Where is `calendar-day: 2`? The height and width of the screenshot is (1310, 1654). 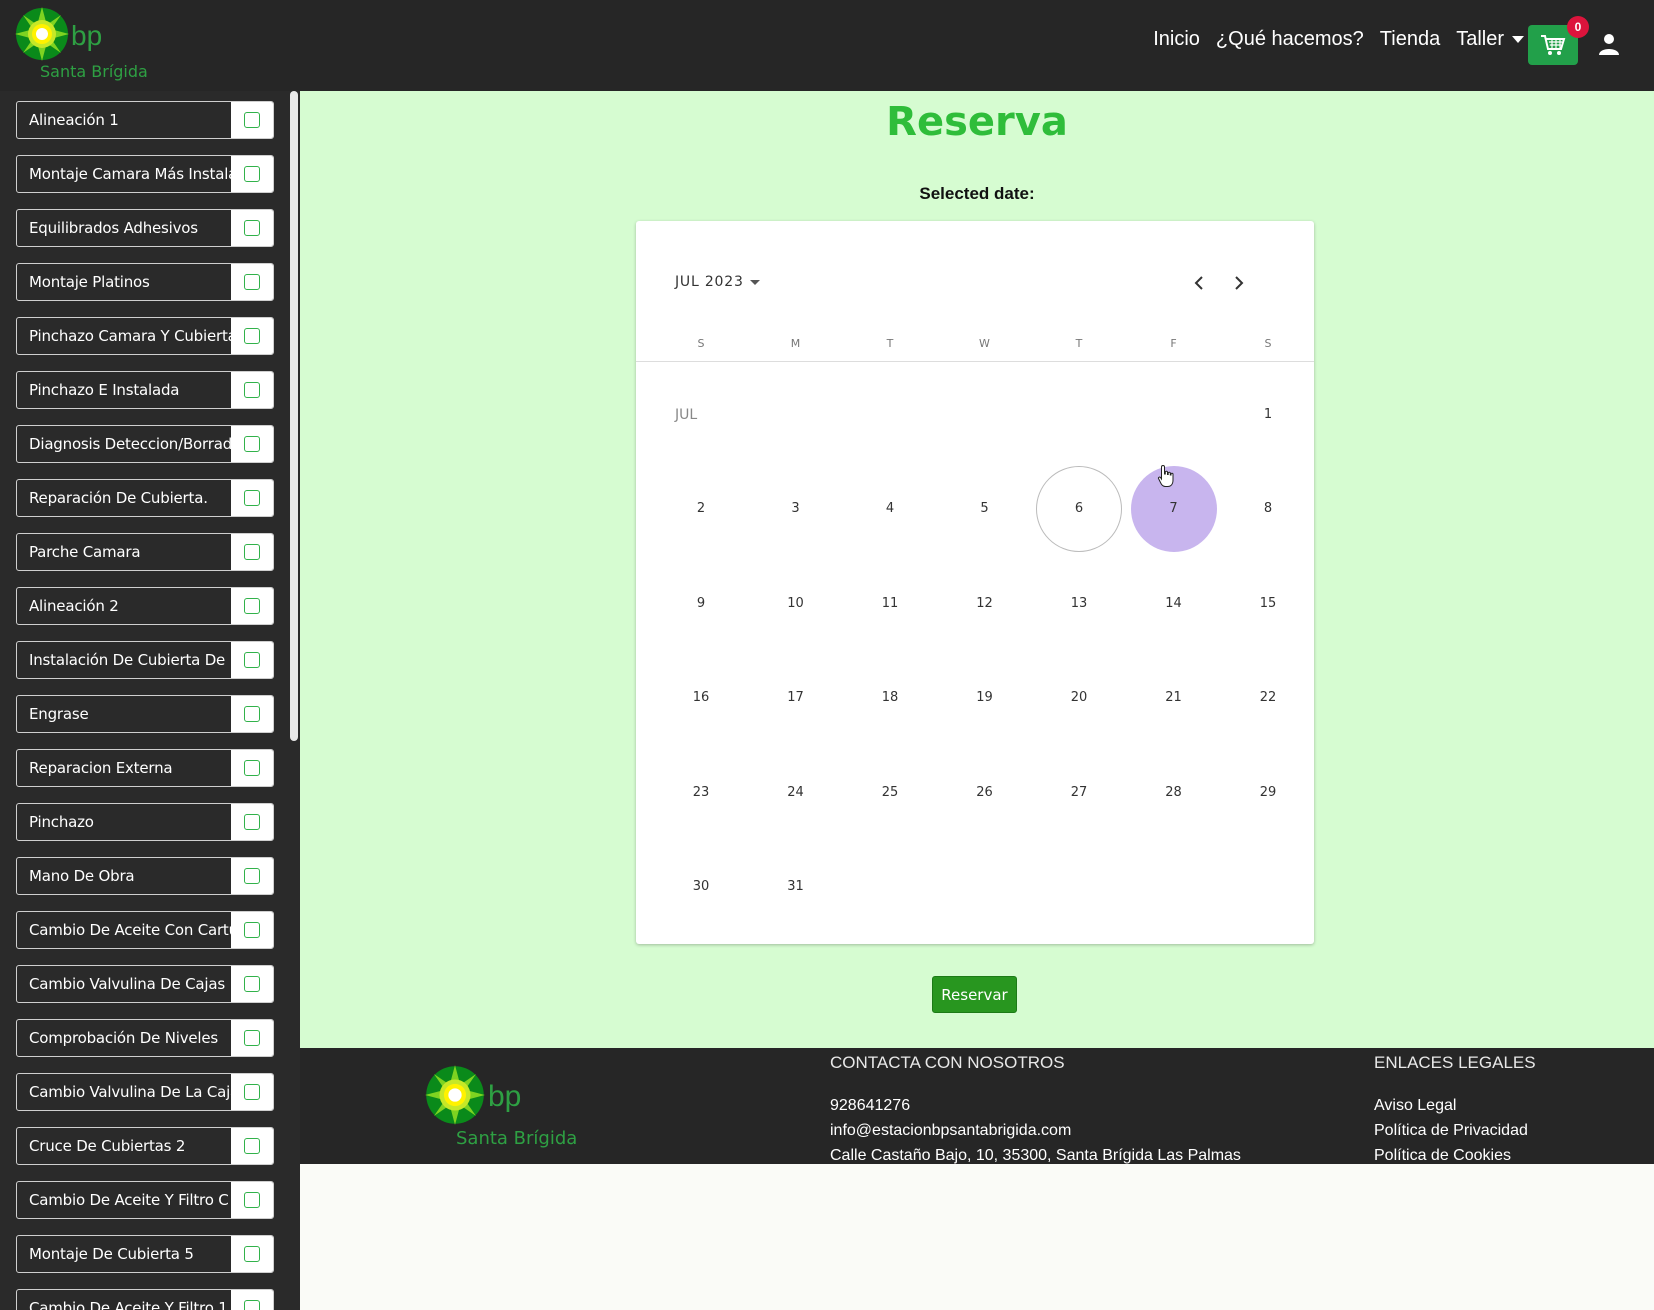 calendar-day: 2 is located at coordinates (701, 509).